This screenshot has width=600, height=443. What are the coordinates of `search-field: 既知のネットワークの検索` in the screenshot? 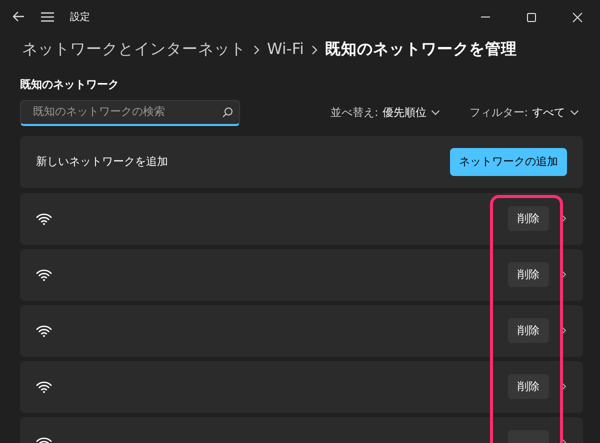 It's located at (130, 113).